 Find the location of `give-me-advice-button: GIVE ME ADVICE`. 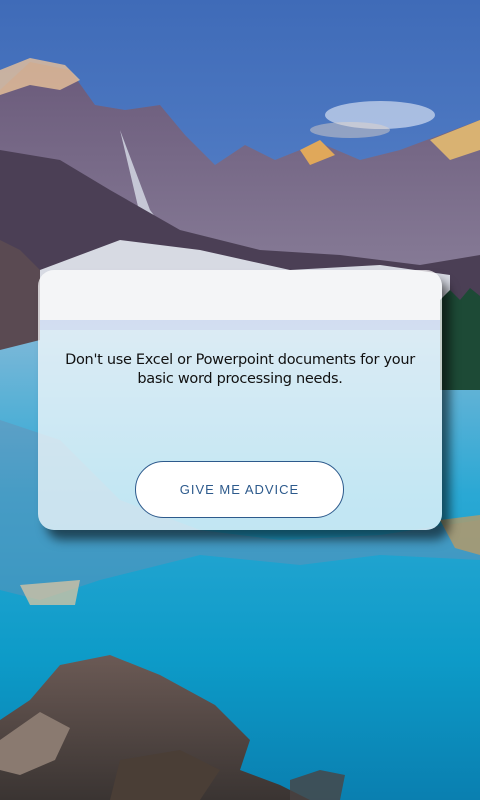

give-me-advice-button: GIVE ME ADVICE is located at coordinates (239, 489).